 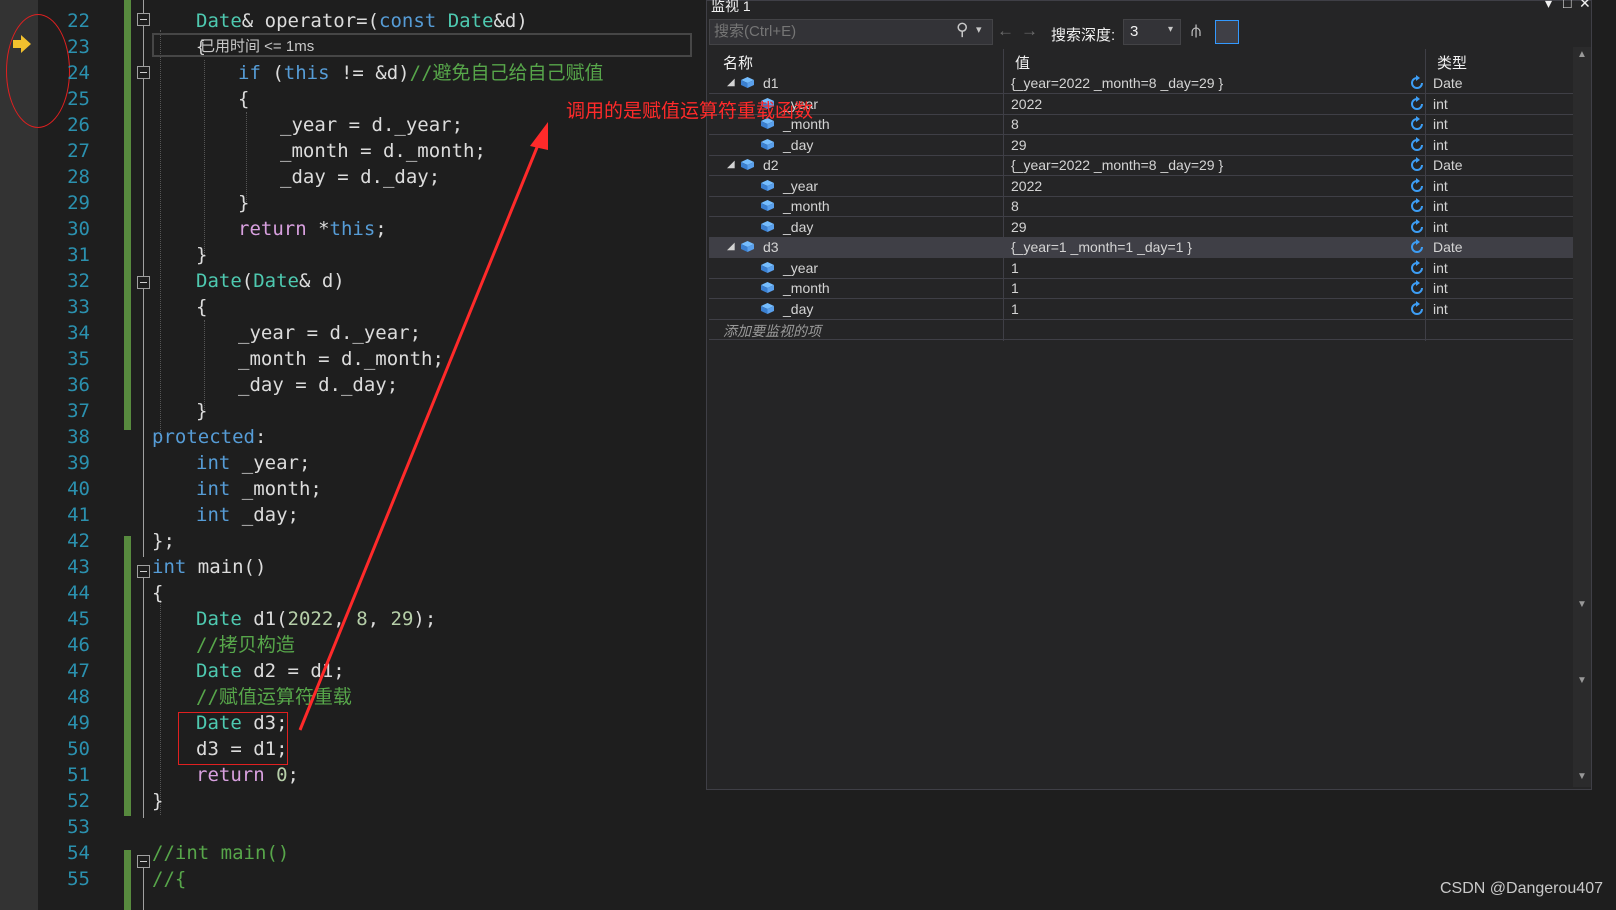 What do you see at coordinates (1022, 62) in the screenshot?
I see `column-header-value: 值` at bounding box center [1022, 62].